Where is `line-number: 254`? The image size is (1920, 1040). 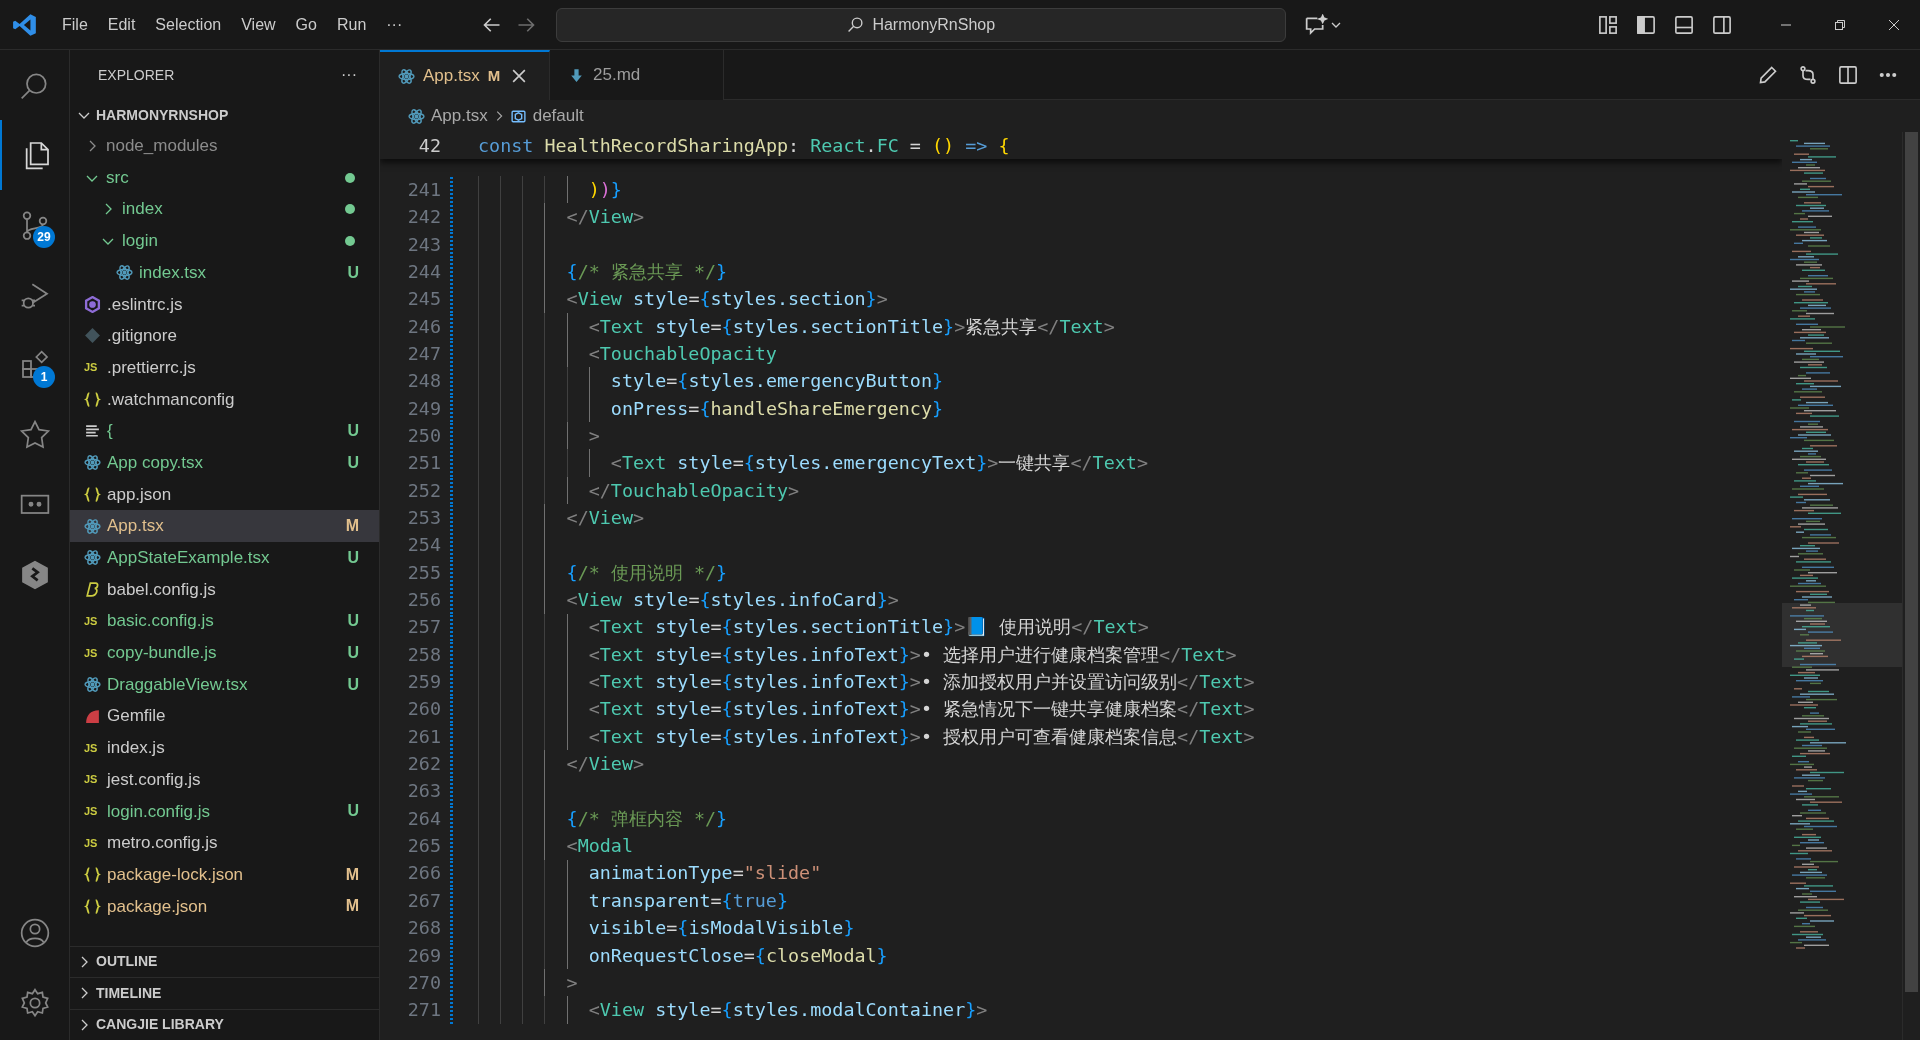 line-number: 254 is located at coordinates (423, 545).